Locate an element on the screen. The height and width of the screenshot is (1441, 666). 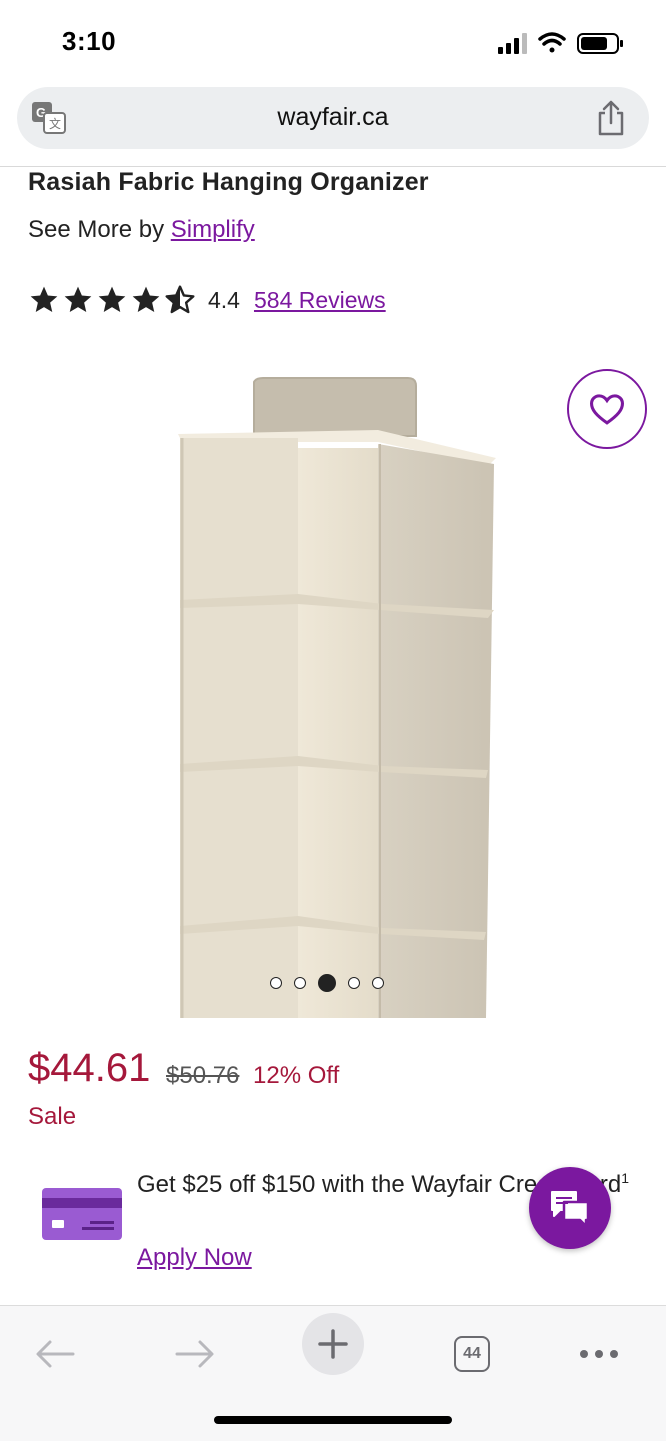
forward-arrow-icon is located at coordinates (194, 1354).